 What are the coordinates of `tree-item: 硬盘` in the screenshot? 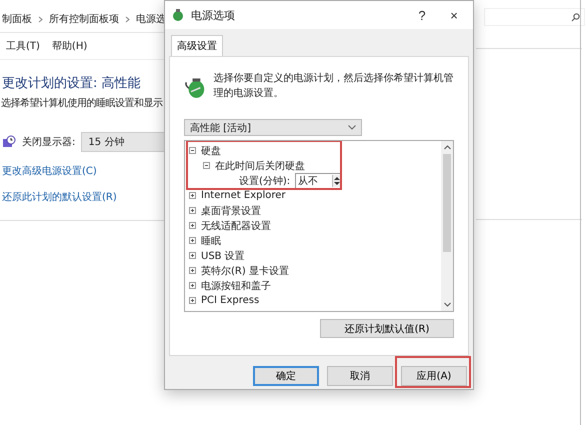 It's located at (211, 151).